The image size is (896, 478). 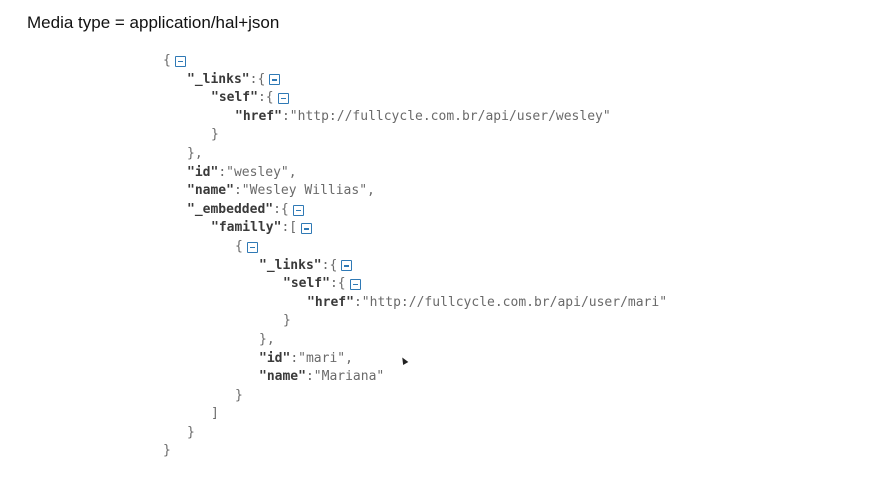 I want to click on json-line: "_embedded":{, so click(x=415, y=210).